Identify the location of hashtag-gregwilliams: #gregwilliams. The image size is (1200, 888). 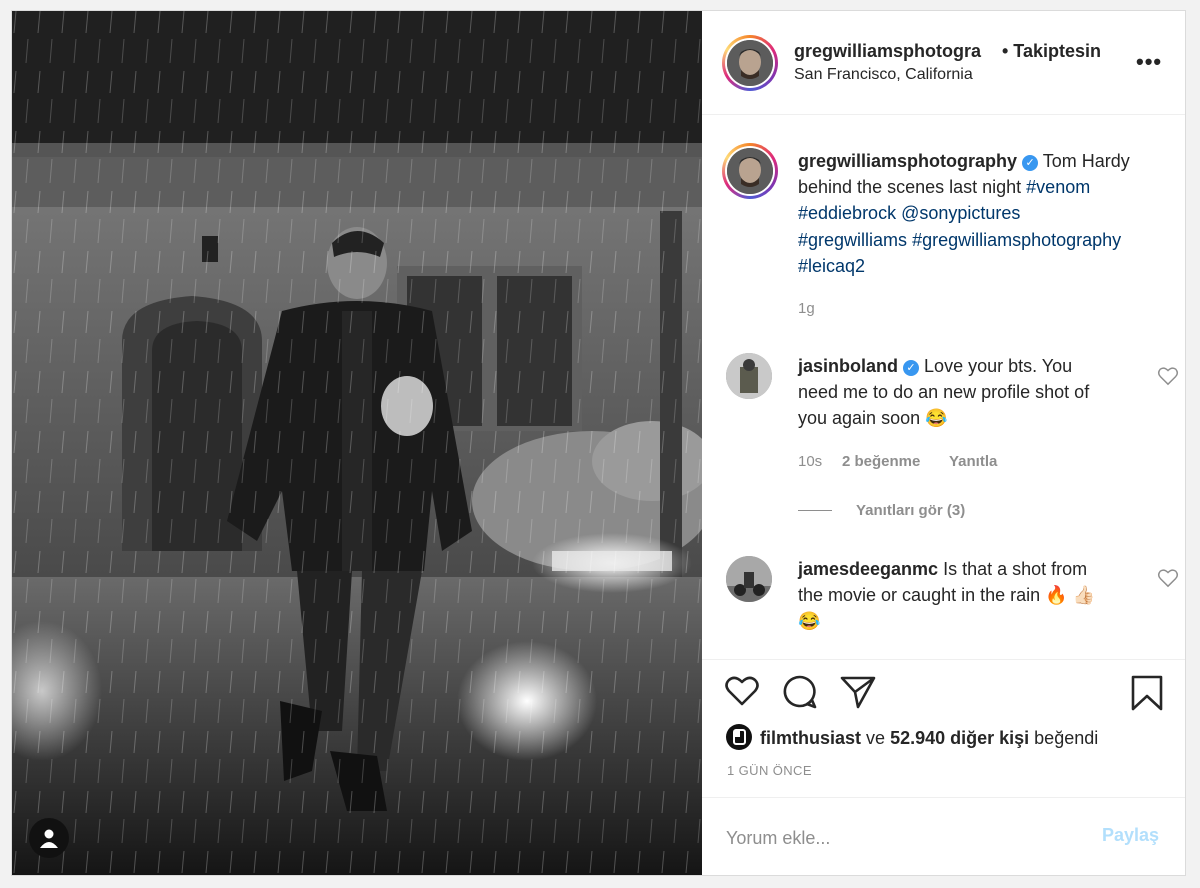
(852, 240).